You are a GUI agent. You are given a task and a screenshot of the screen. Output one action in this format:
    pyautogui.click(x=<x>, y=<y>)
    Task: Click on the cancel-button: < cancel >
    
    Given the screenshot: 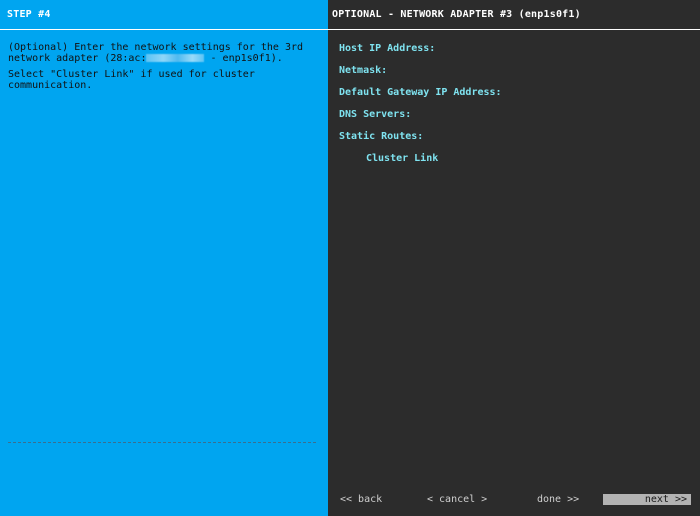 What is the action you would take?
    pyautogui.click(x=457, y=499)
    